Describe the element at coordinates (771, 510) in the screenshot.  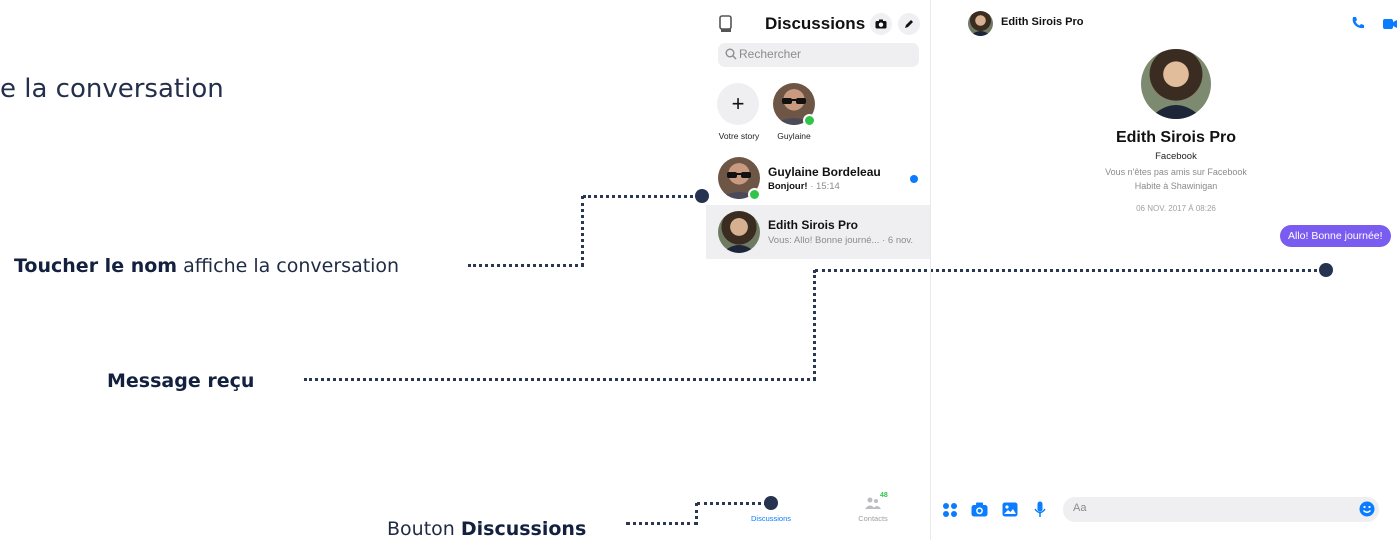
I see `tab-discussions: Discussions` at that location.